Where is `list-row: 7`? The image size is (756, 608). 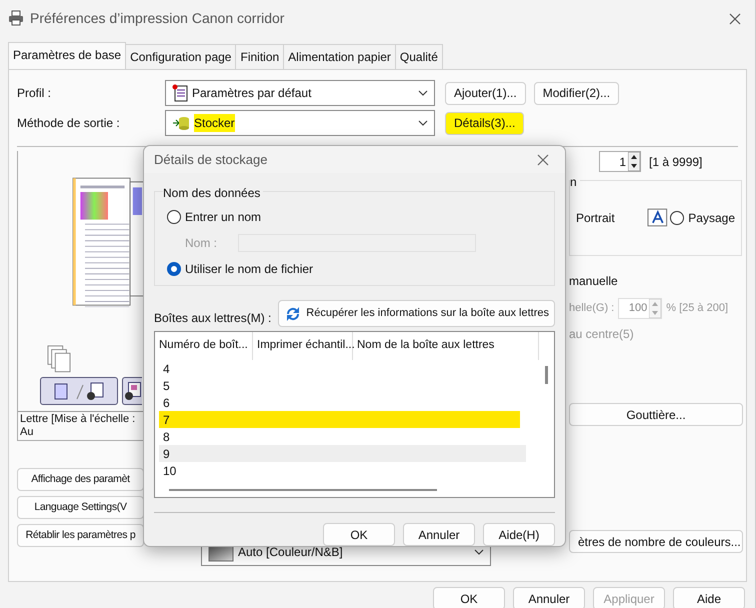 list-row: 7 is located at coordinates (339, 419).